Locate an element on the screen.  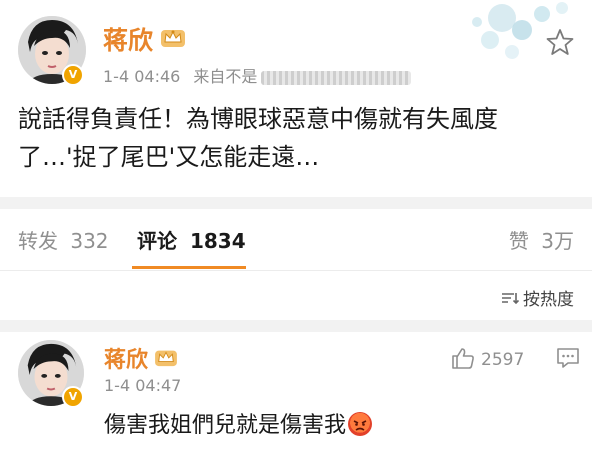
post-username: 蒋欣 is located at coordinates (128, 39).